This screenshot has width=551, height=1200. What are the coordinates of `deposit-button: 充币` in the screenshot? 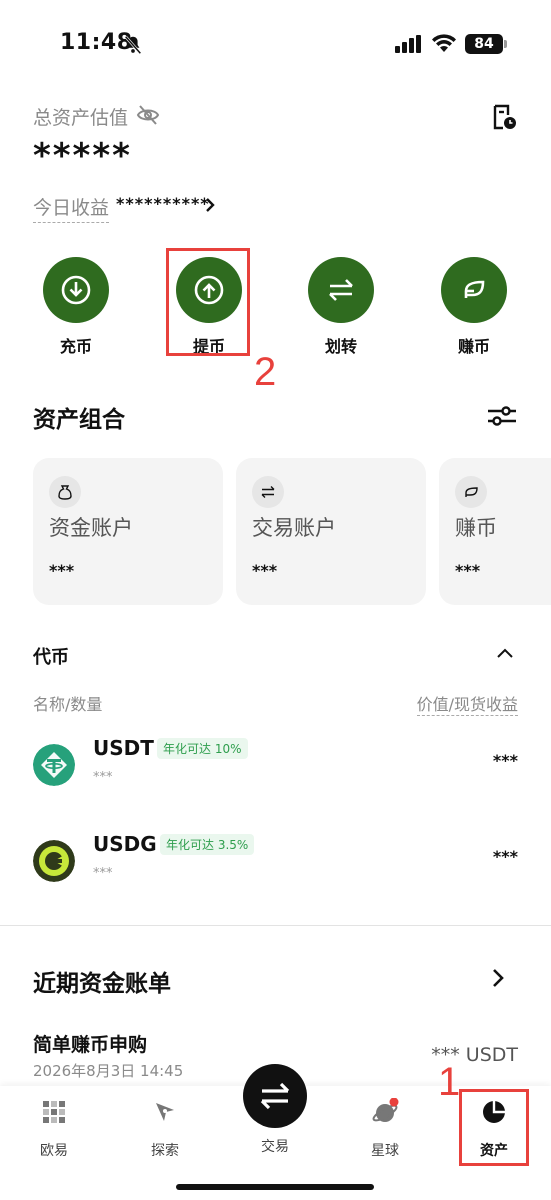 It's located at (76, 307).